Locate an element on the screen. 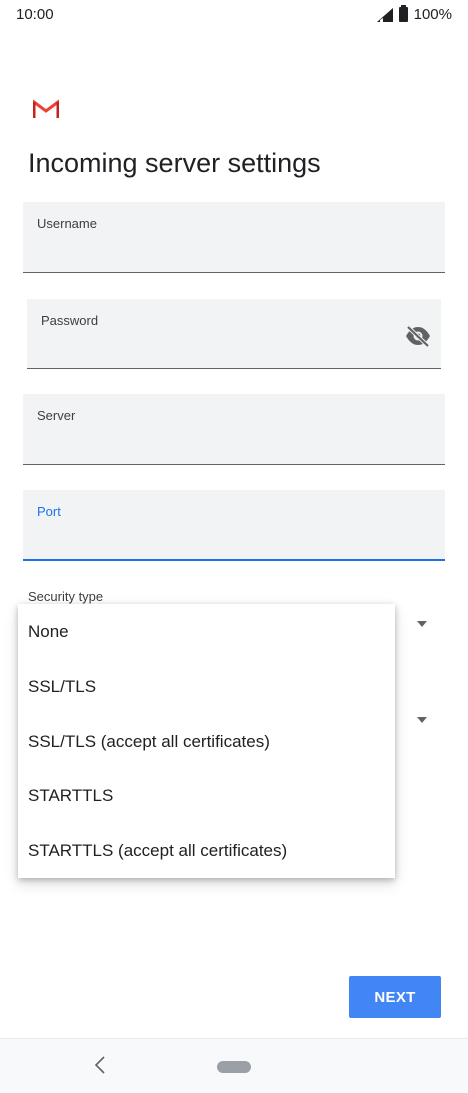  next-button: NEXT is located at coordinates (395, 997).